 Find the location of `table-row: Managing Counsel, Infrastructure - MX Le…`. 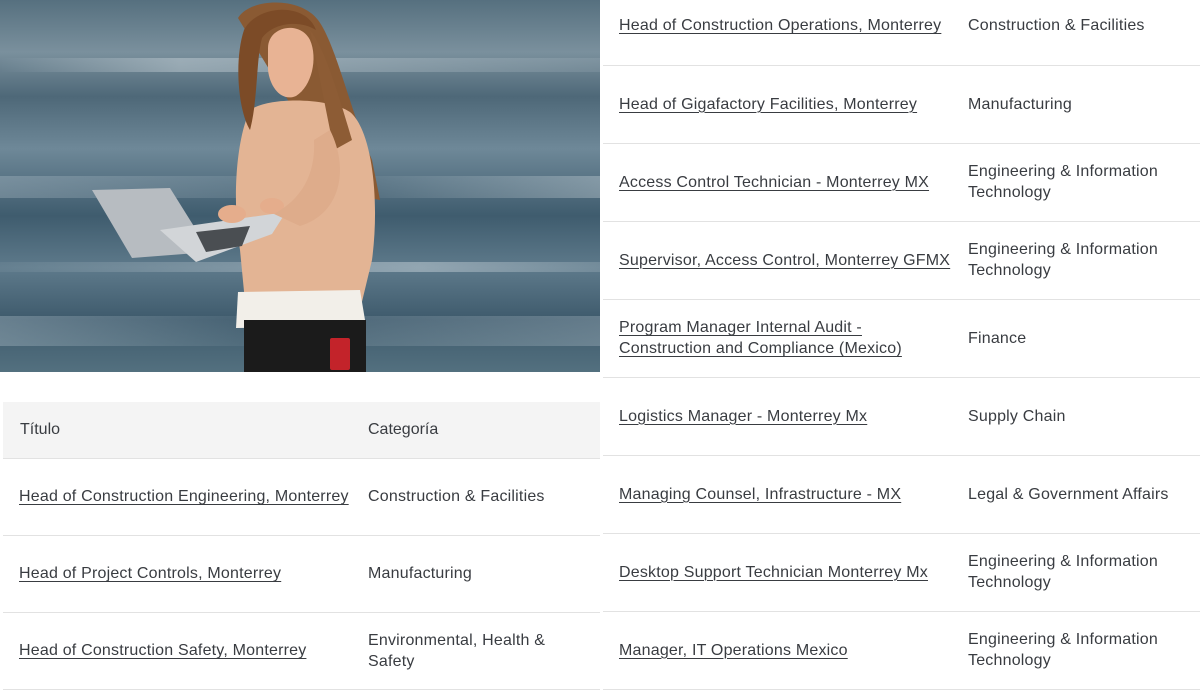

table-row: Managing Counsel, Infrastructure - MX Le… is located at coordinates (901, 494).